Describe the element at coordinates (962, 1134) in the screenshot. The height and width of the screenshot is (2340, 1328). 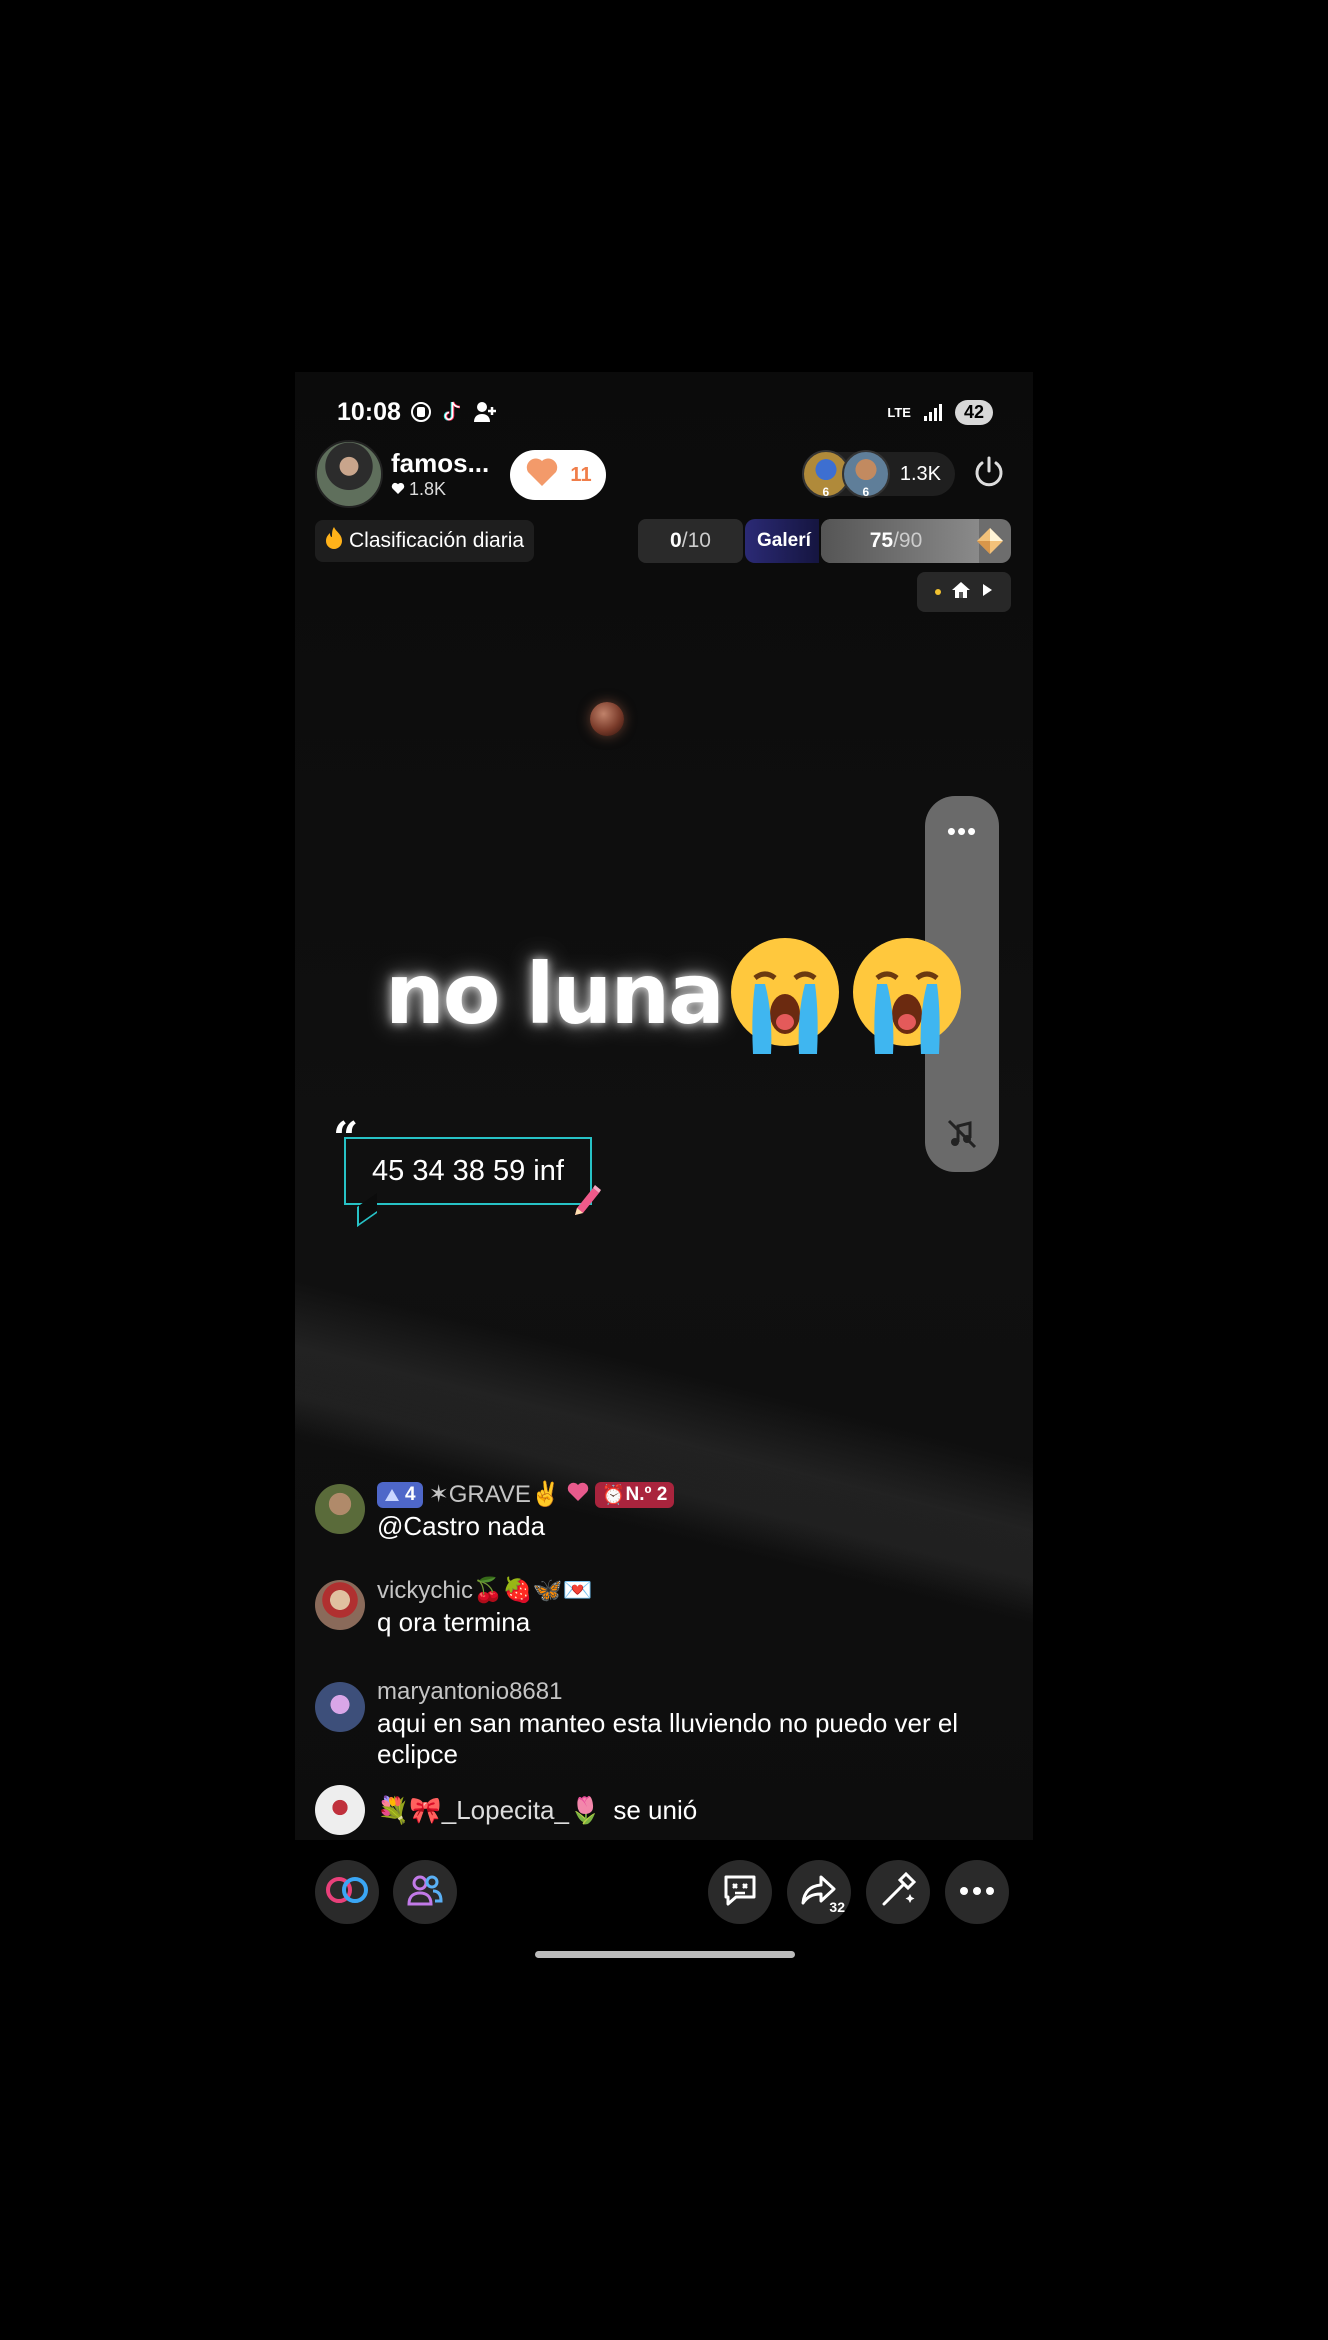
I see `mute-music-icon` at that location.